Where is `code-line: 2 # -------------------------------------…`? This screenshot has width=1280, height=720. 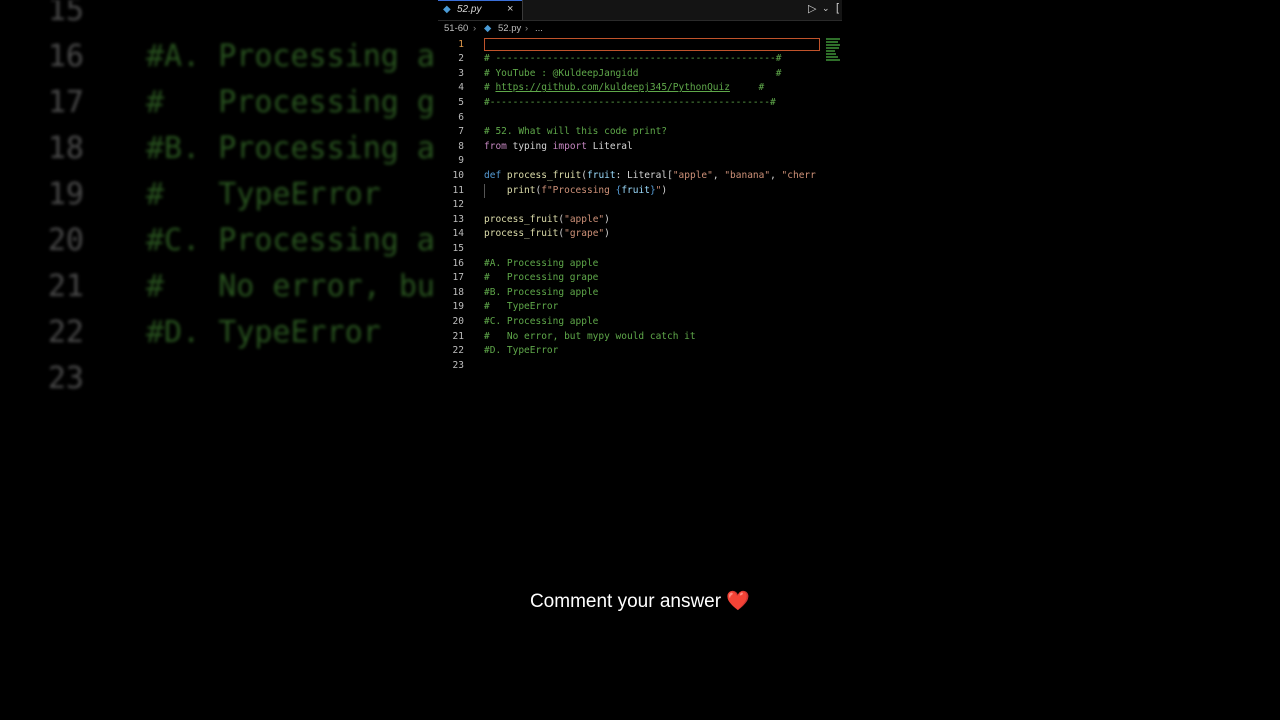 code-line: 2 # -------------------------------------… is located at coordinates (640, 59).